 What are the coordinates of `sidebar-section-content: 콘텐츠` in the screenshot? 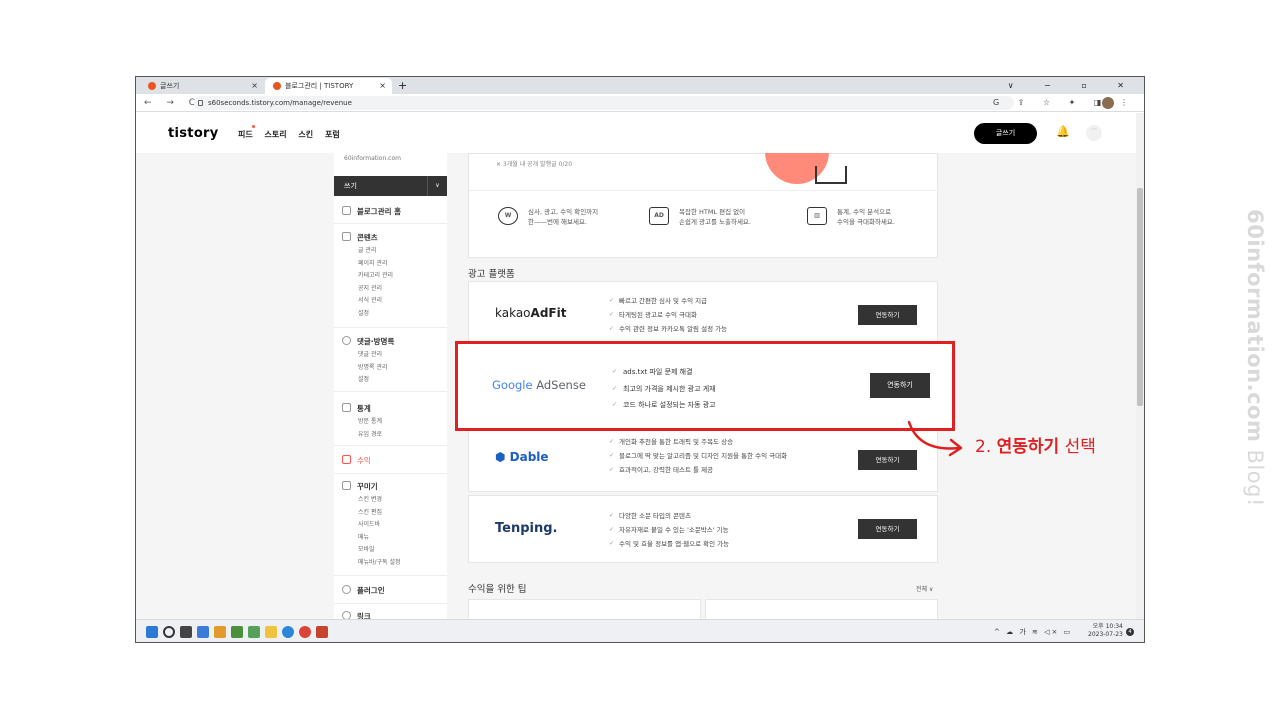 It's located at (360, 237).